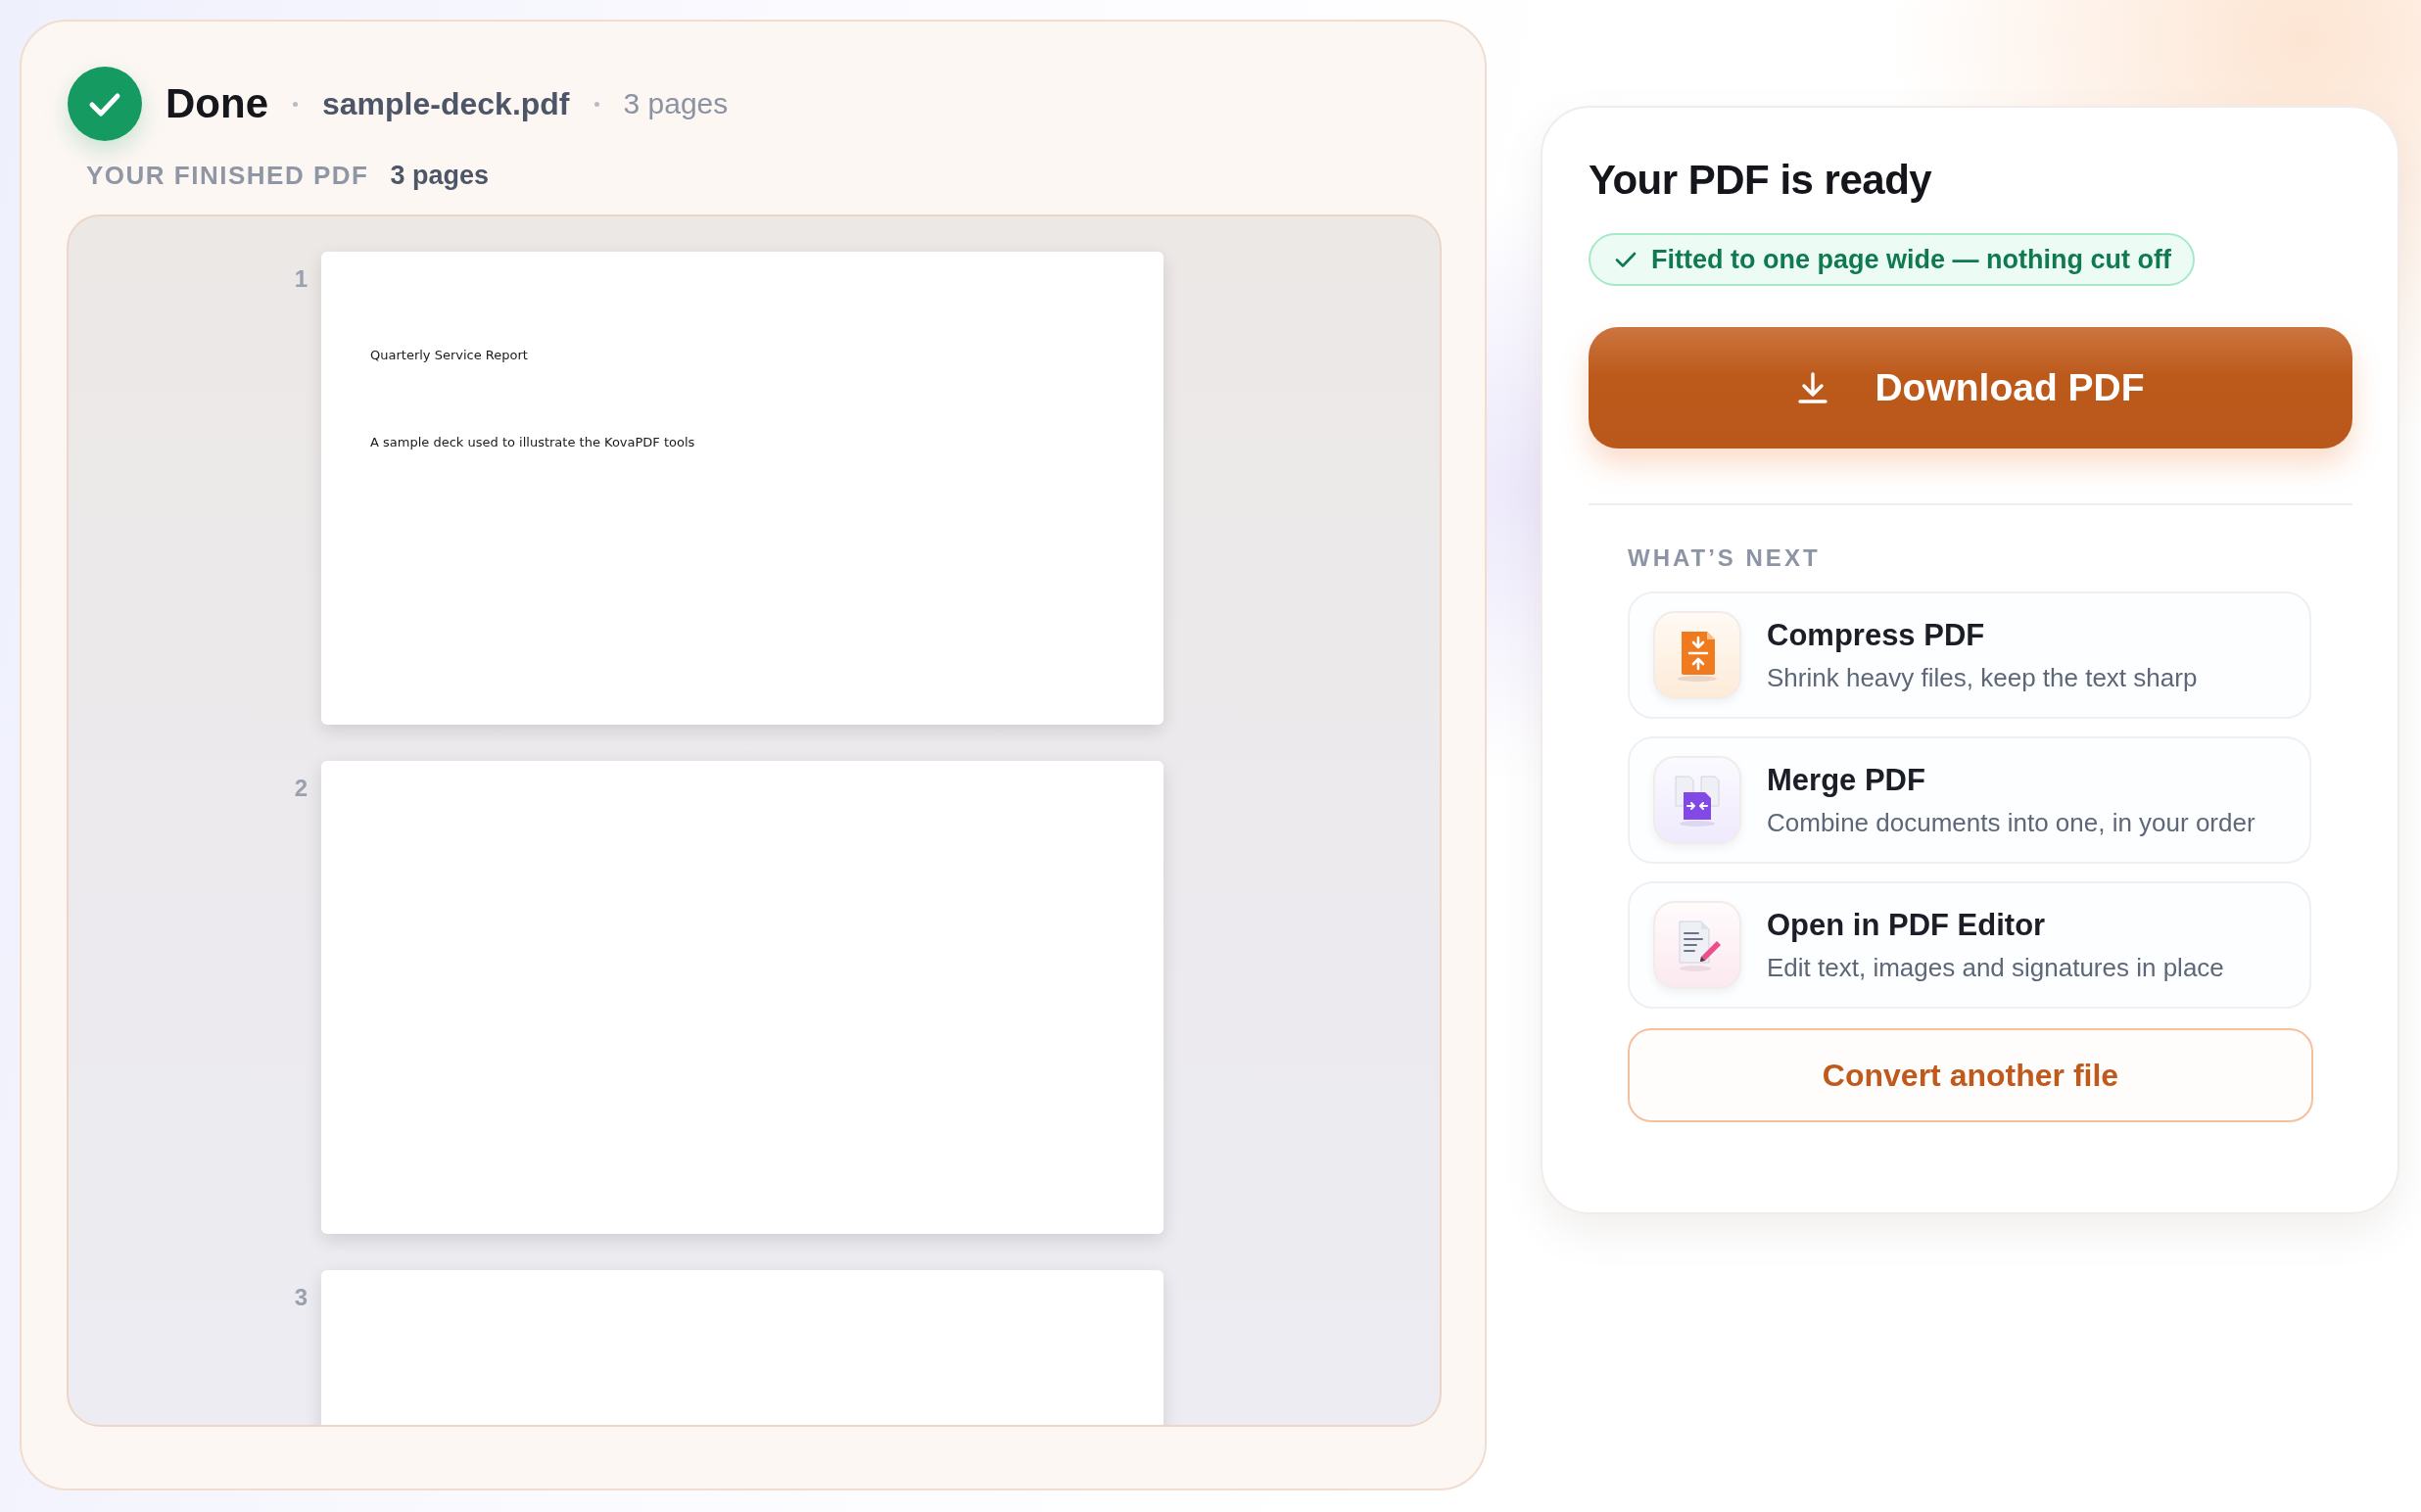 Image resolution: width=2421 pixels, height=1512 pixels. Describe the element at coordinates (105, 104) in the screenshot. I see `check-circle-icon` at that location.